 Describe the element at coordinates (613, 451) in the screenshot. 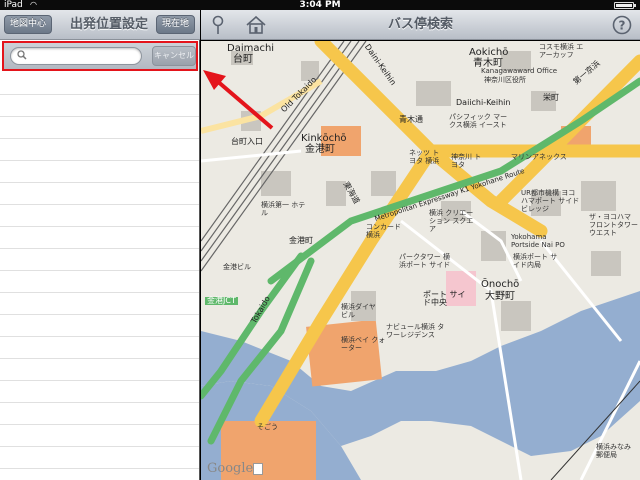

I see `place-label-minami-post: 横浜みなみ 郵便局` at that location.